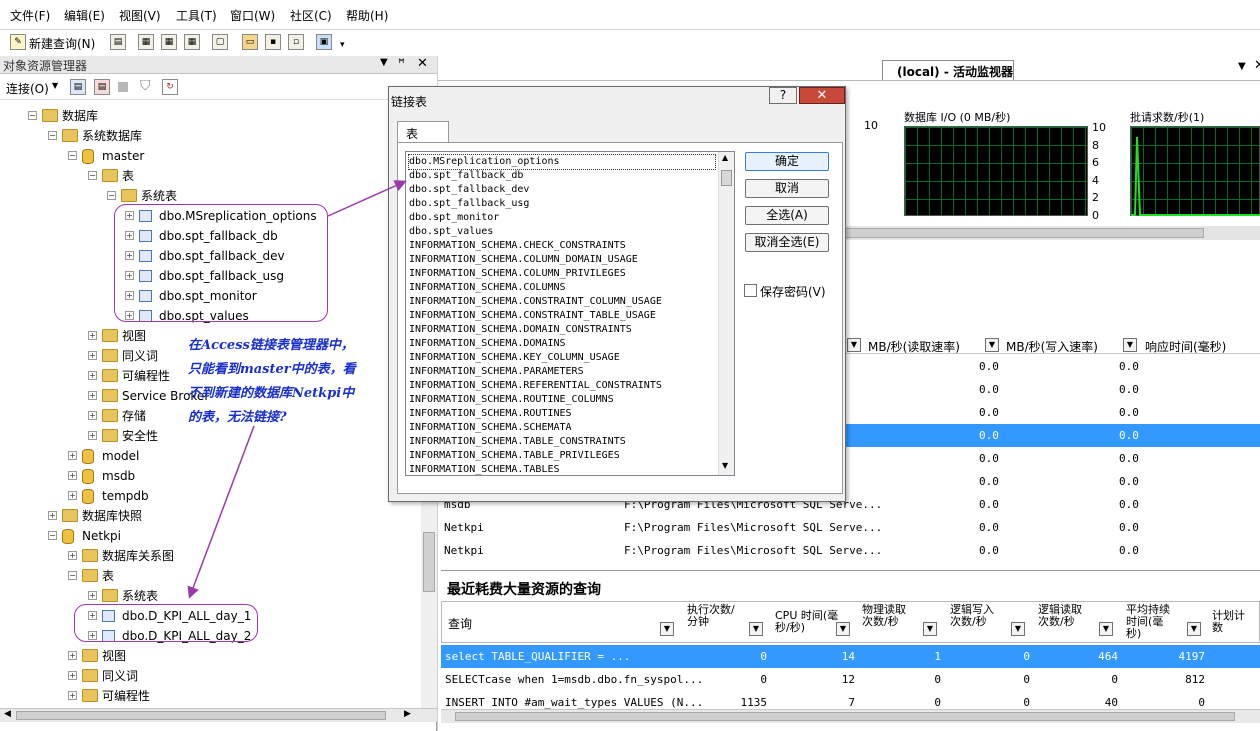 Image resolution: width=1260 pixels, height=731 pixels. I want to click on annotation-line-2: 只能看到master中的表，看, so click(272, 369).